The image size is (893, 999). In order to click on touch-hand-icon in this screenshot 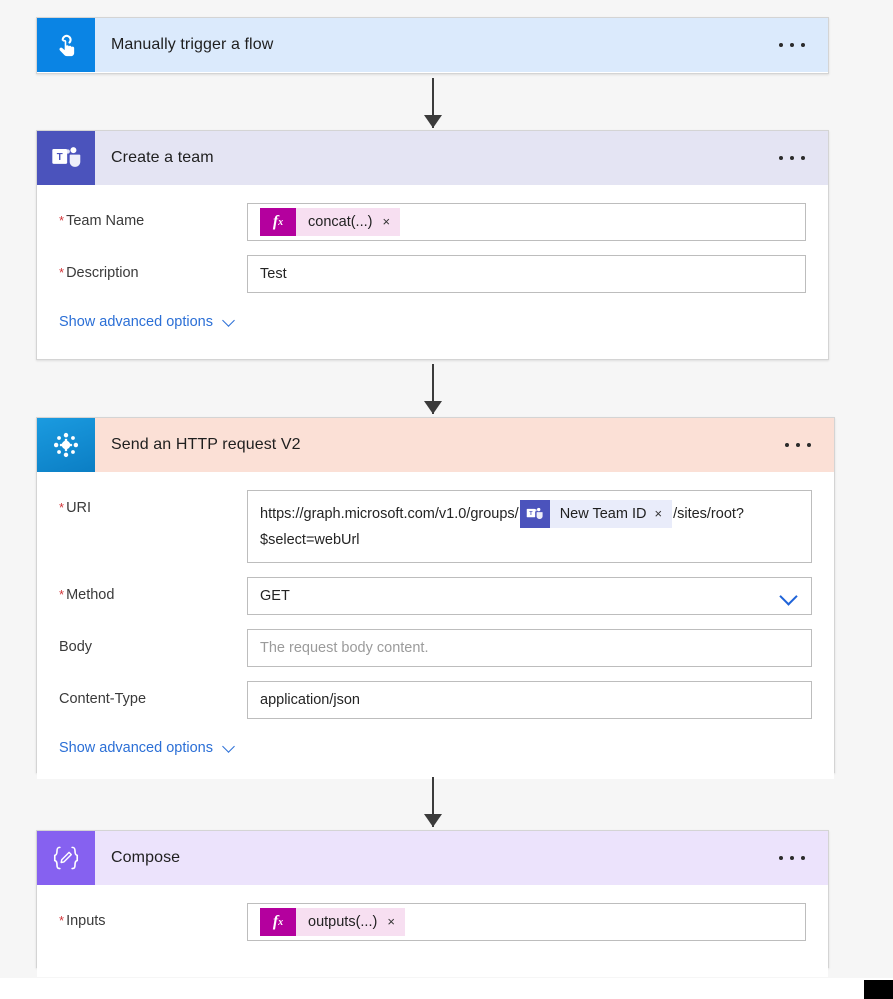, I will do `click(66, 45)`.